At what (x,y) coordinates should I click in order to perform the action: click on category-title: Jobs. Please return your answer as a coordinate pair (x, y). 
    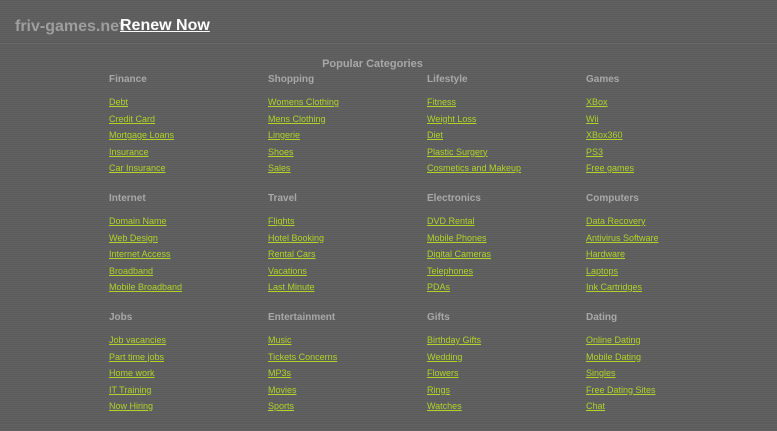
    Looking at the image, I should click on (121, 317).